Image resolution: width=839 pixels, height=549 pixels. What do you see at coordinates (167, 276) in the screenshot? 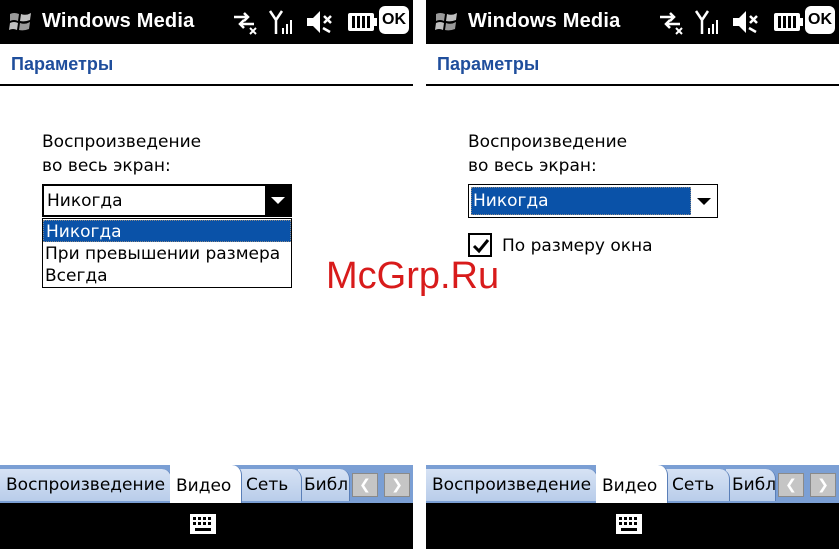
I see `dropdown-option-always: Всегда` at bounding box center [167, 276].